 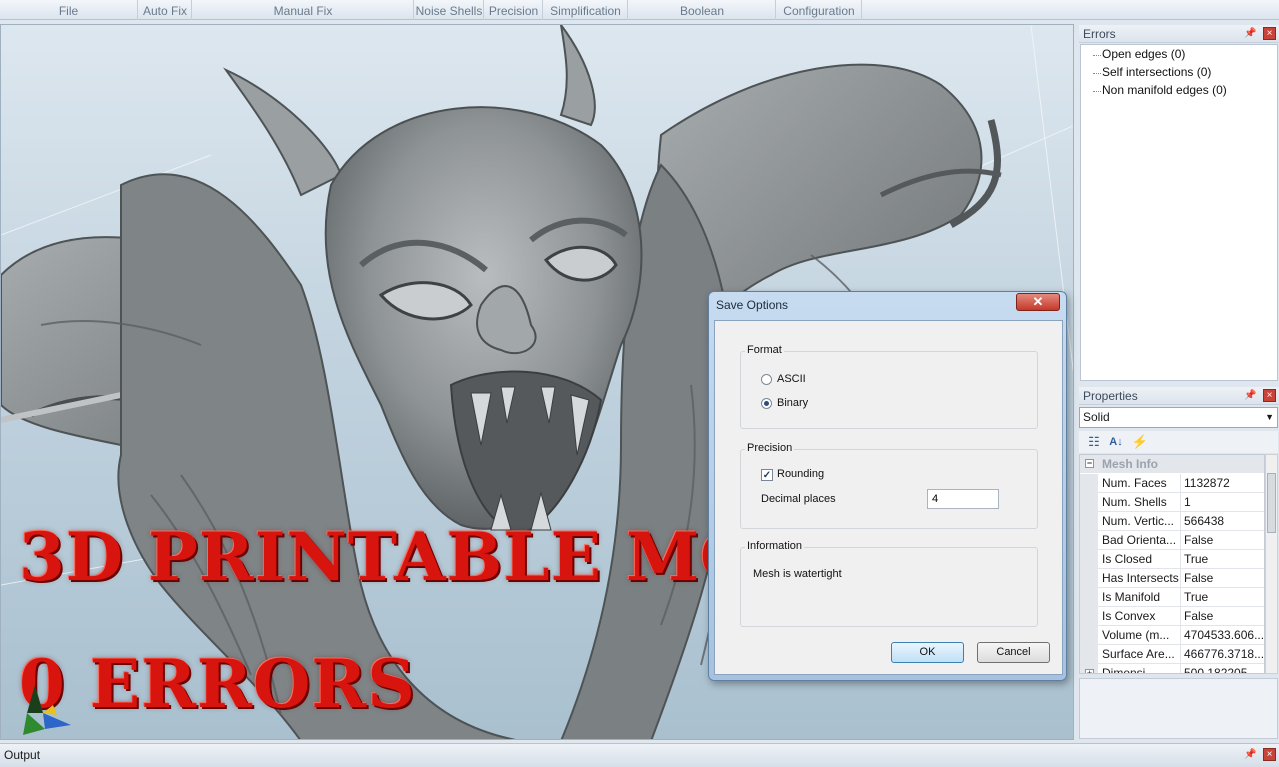 I want to click on property-row: Is Convex False, so click(x=1172, y=616).